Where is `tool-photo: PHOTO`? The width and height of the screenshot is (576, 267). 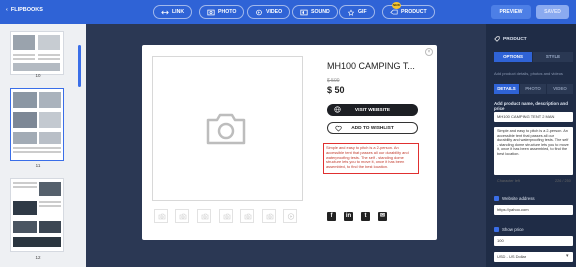
tool-photo: PHOTO is located at coordinates (222, 12).